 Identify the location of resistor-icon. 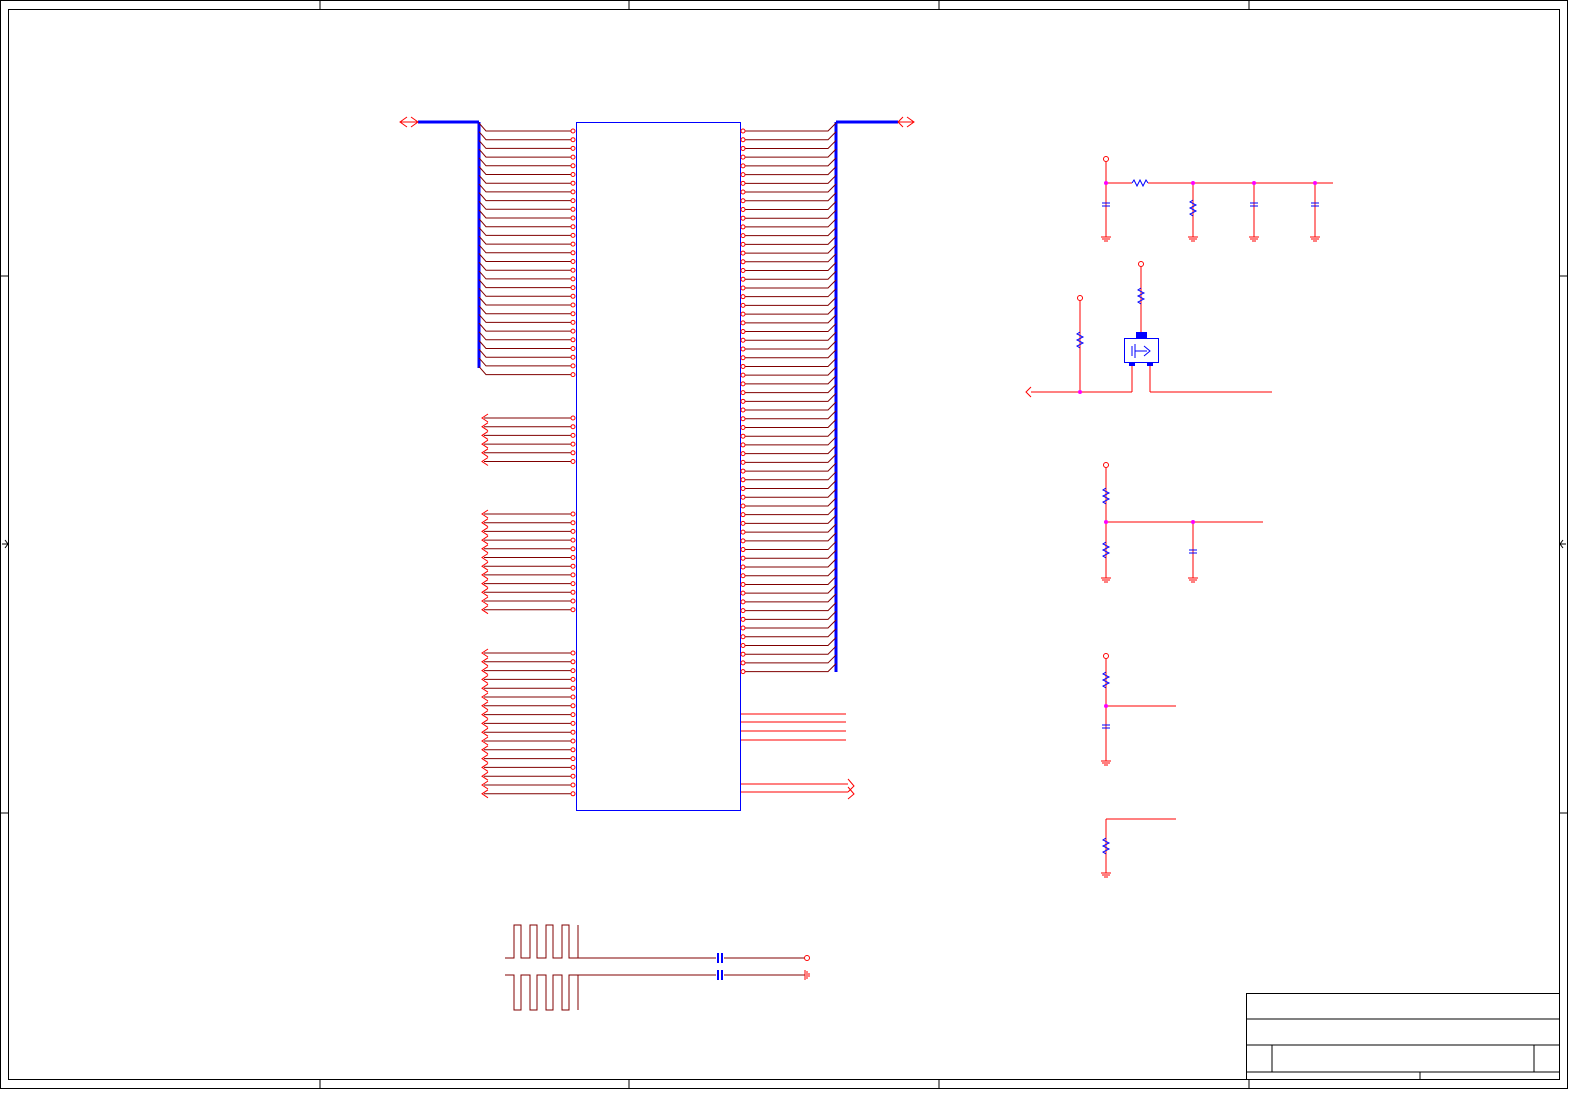
(1140, 183).